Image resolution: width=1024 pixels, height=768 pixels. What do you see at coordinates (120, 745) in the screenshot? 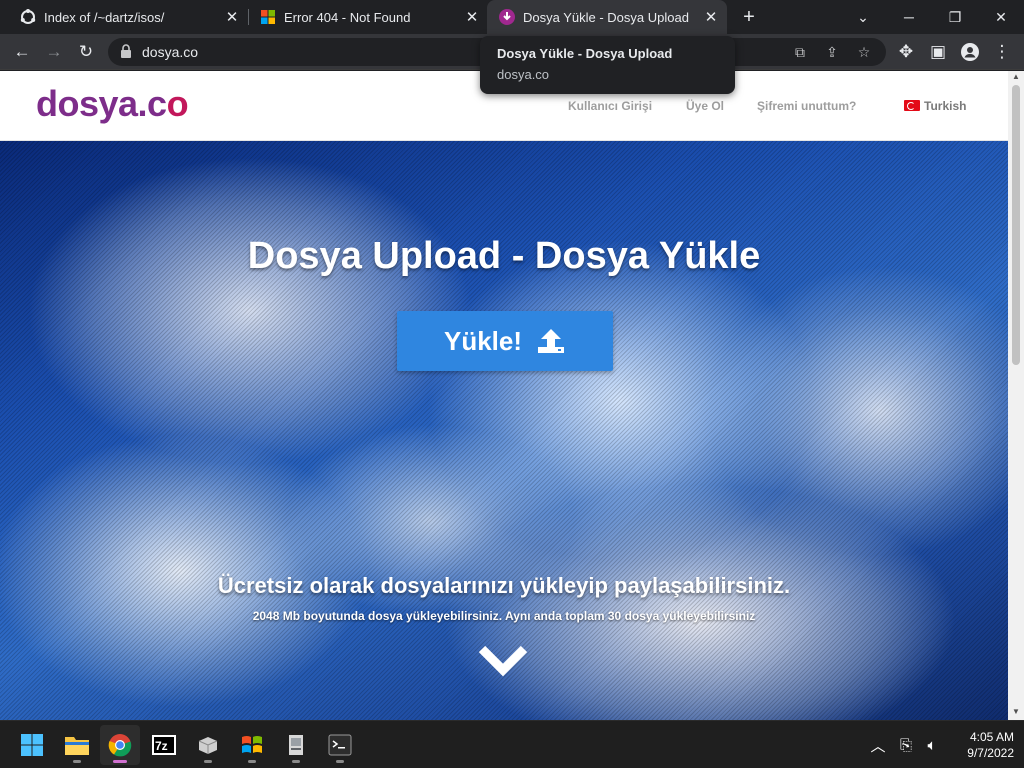
I see `chrome-icon` at bounding box center [120, 745].